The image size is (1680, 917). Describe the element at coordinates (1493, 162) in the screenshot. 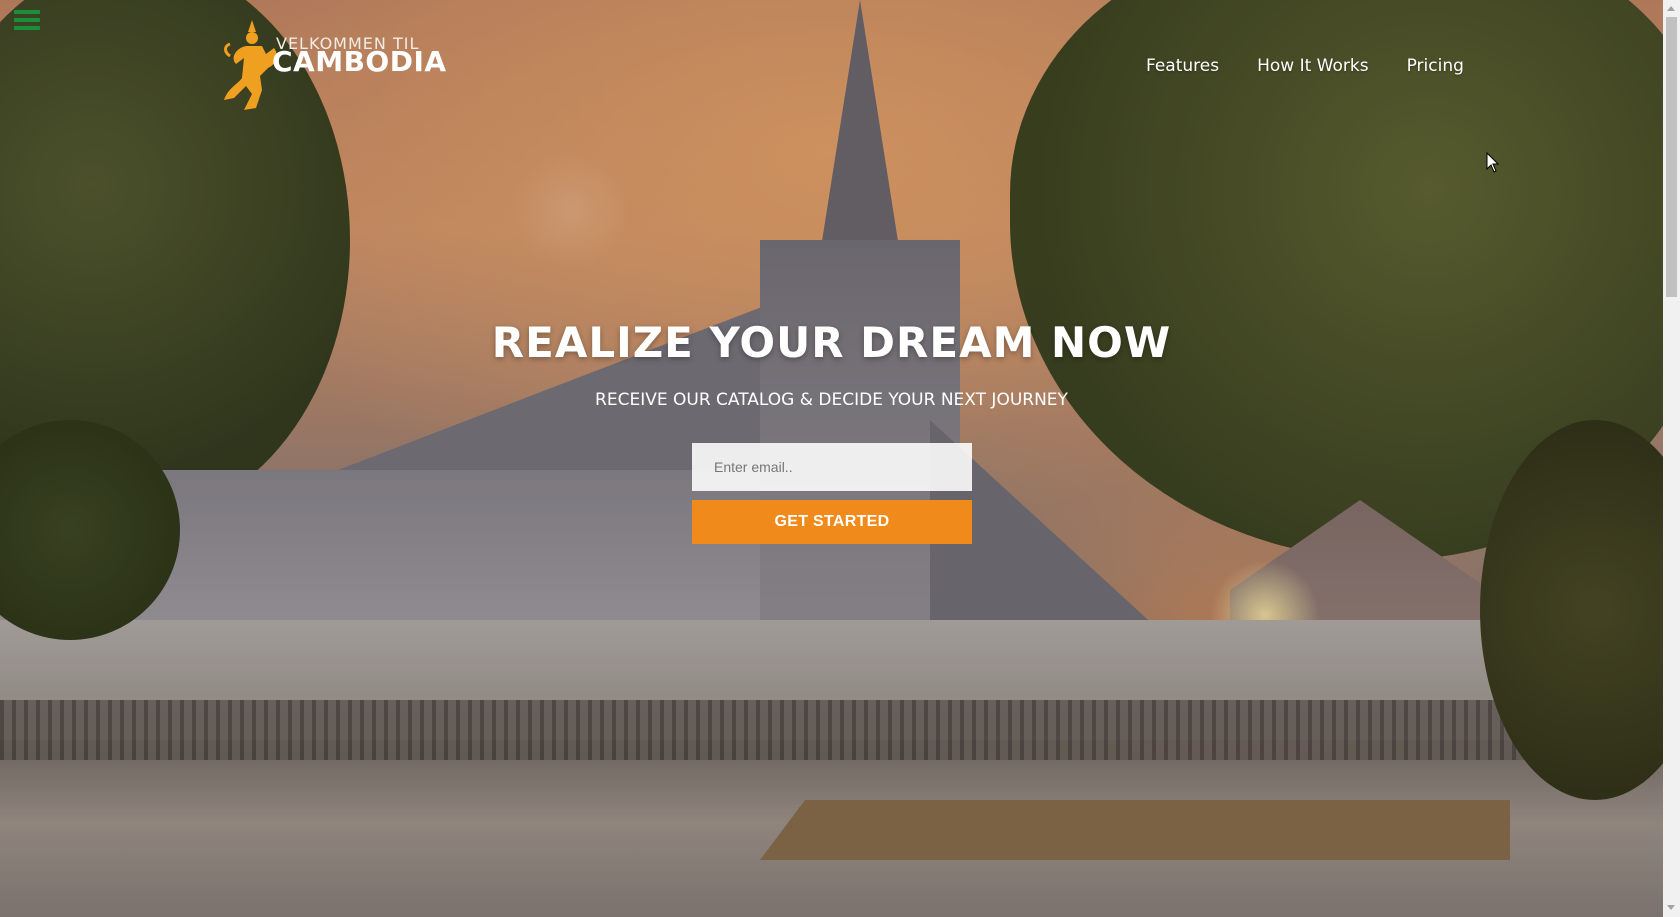

I see `mouse-pointer-icon` at that location.